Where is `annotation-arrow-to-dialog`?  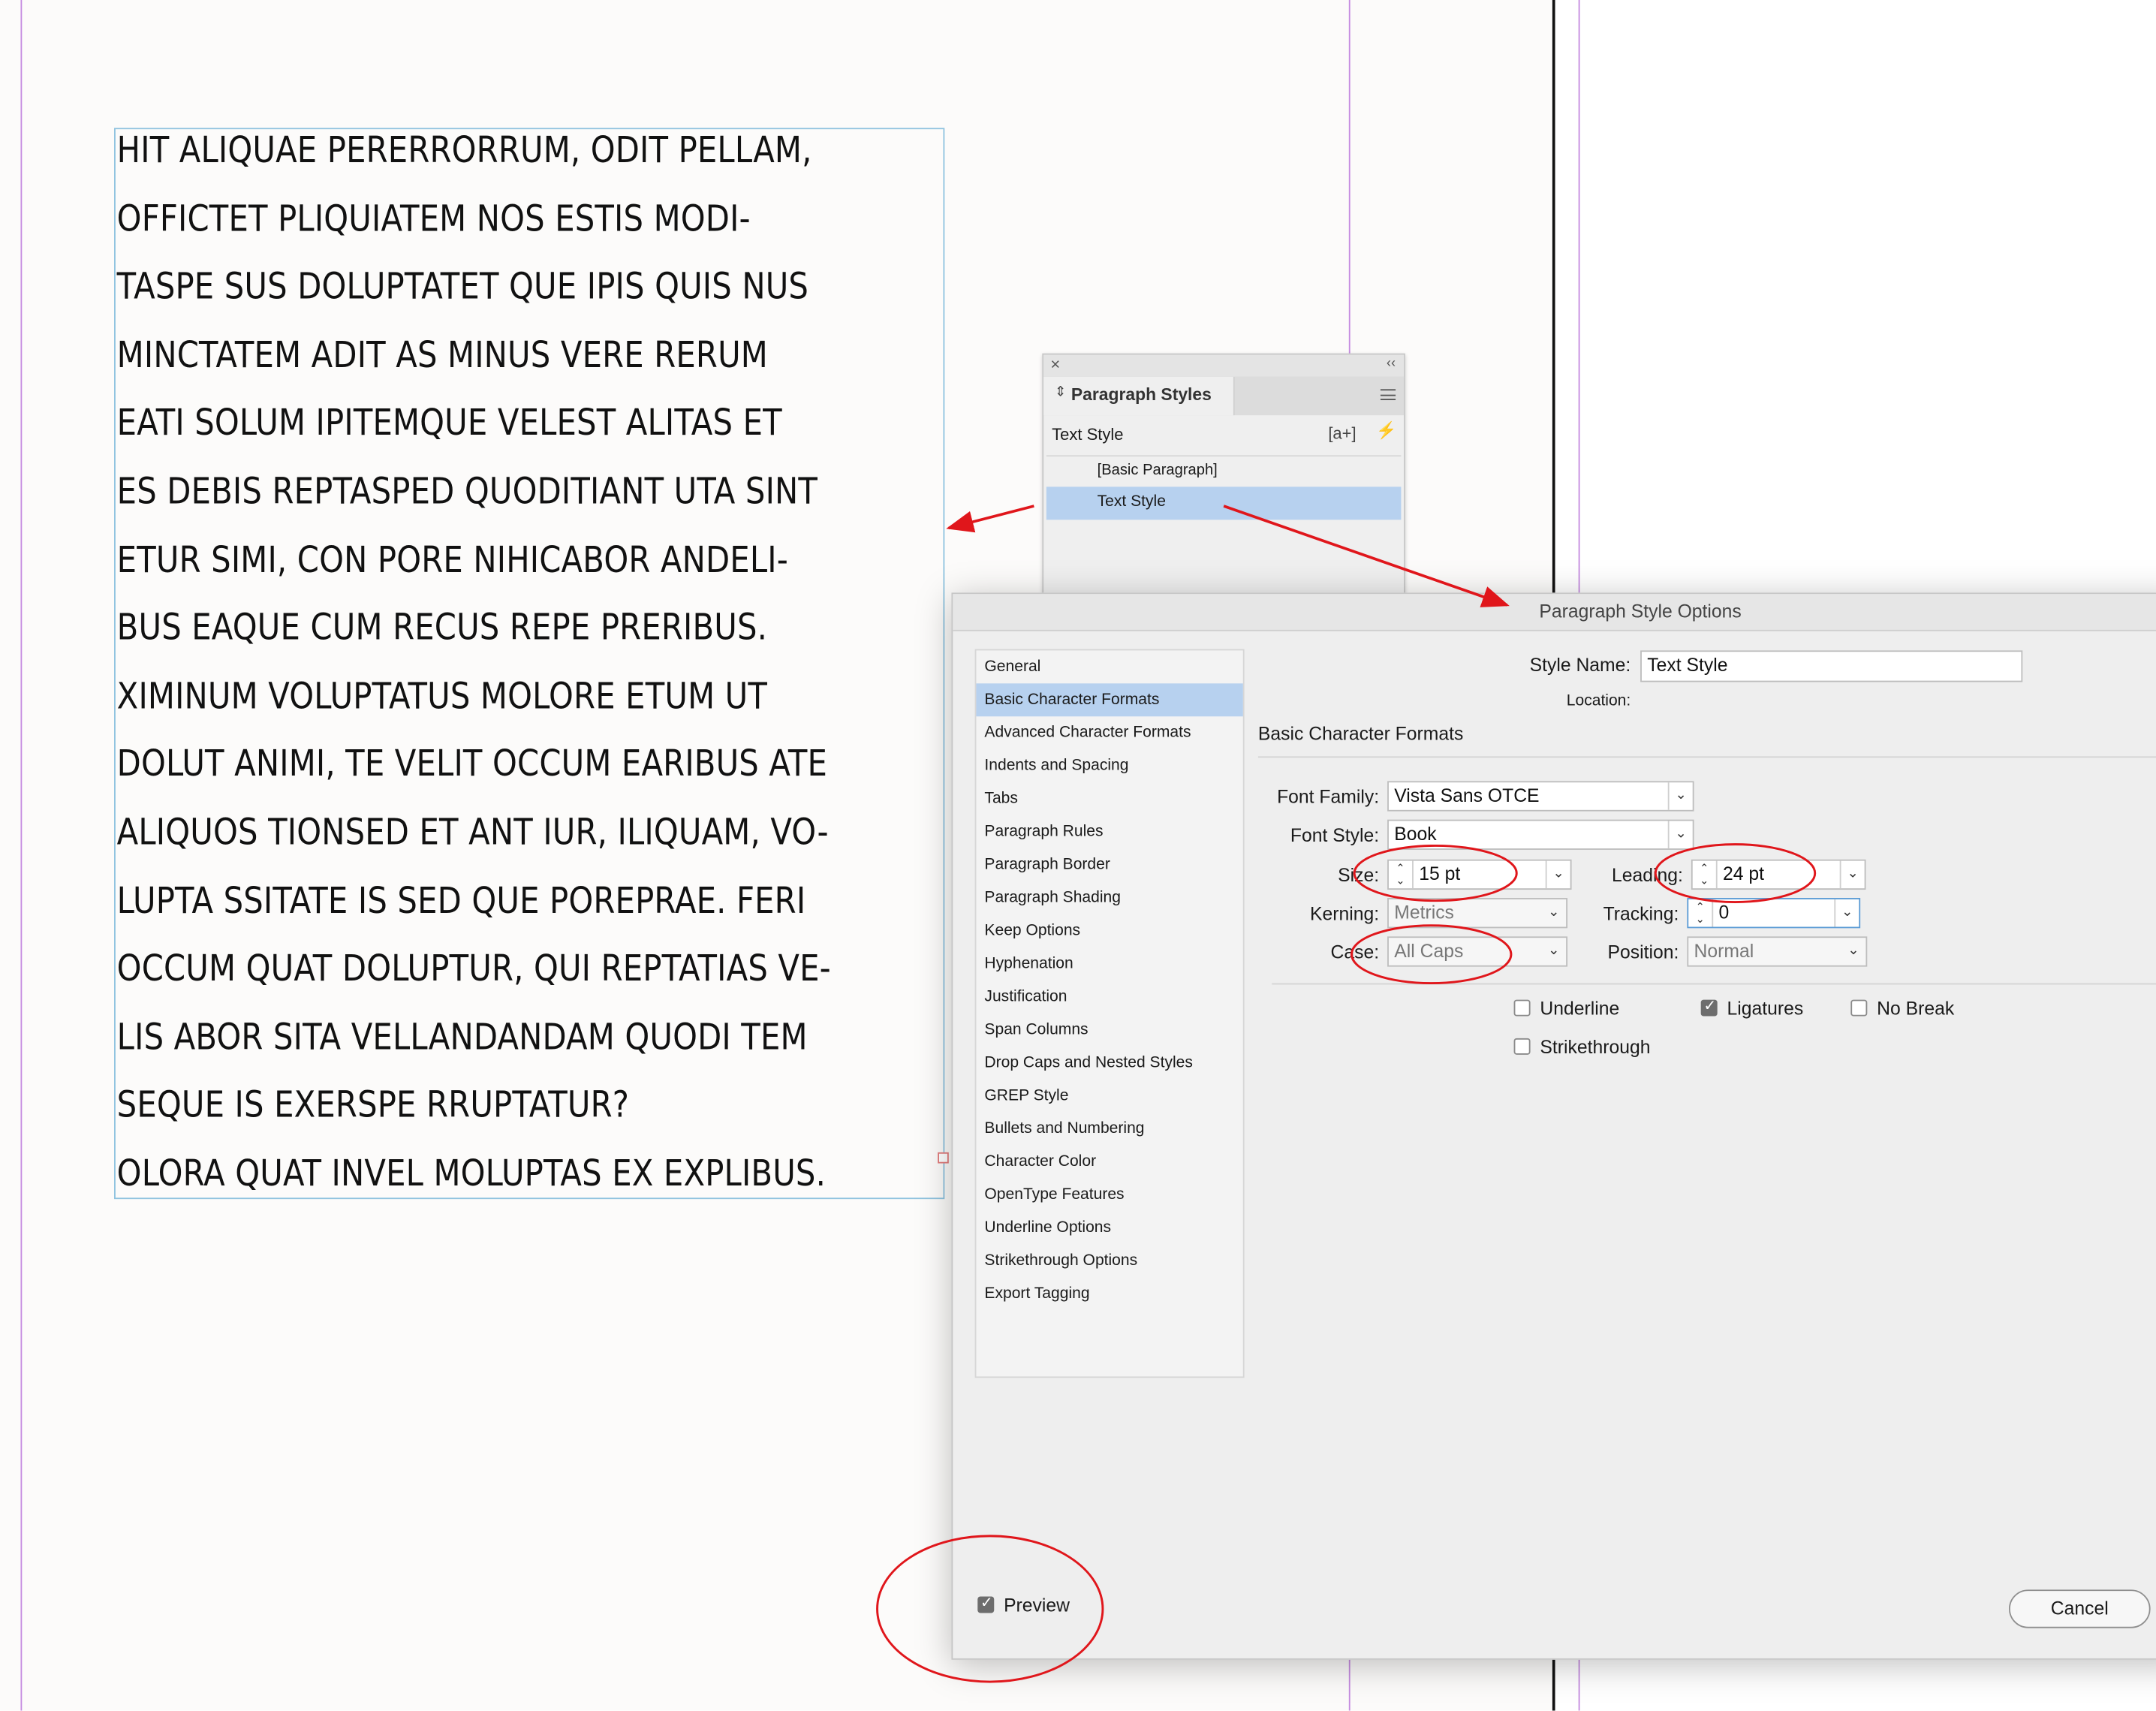 annotation-arrow-to-dialog is located at coordinates (1366, 556).